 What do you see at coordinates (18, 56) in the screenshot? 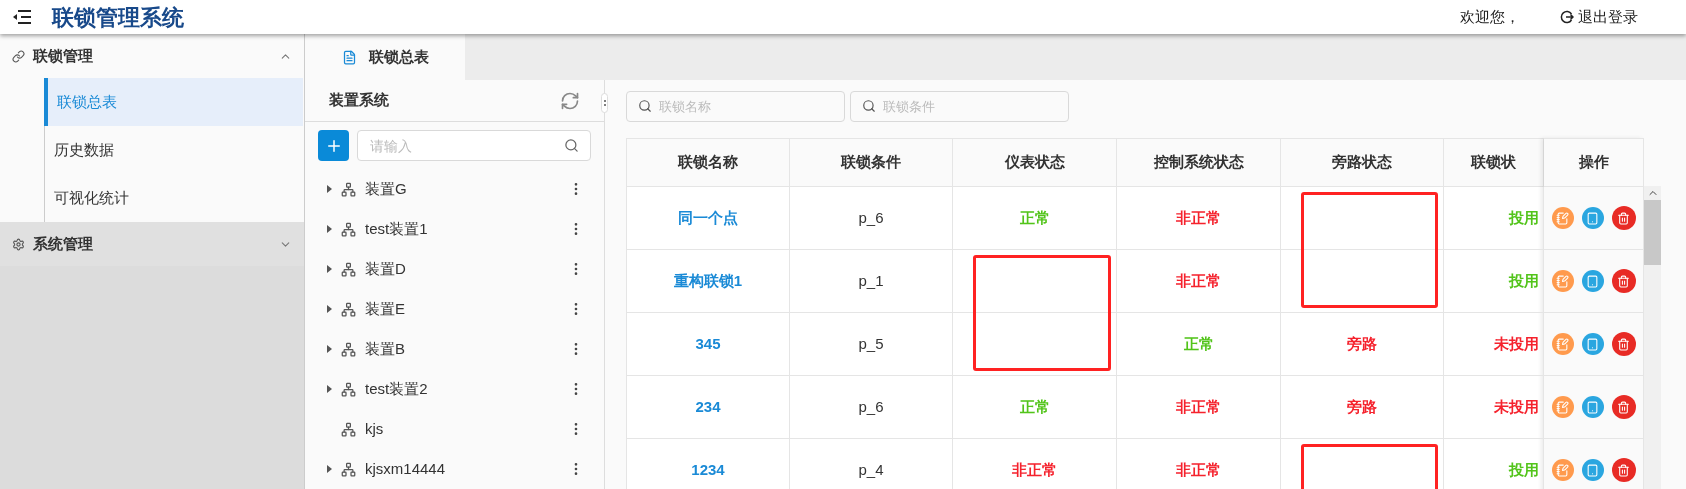
I see `link-icon` at bounding box center [18, 56].